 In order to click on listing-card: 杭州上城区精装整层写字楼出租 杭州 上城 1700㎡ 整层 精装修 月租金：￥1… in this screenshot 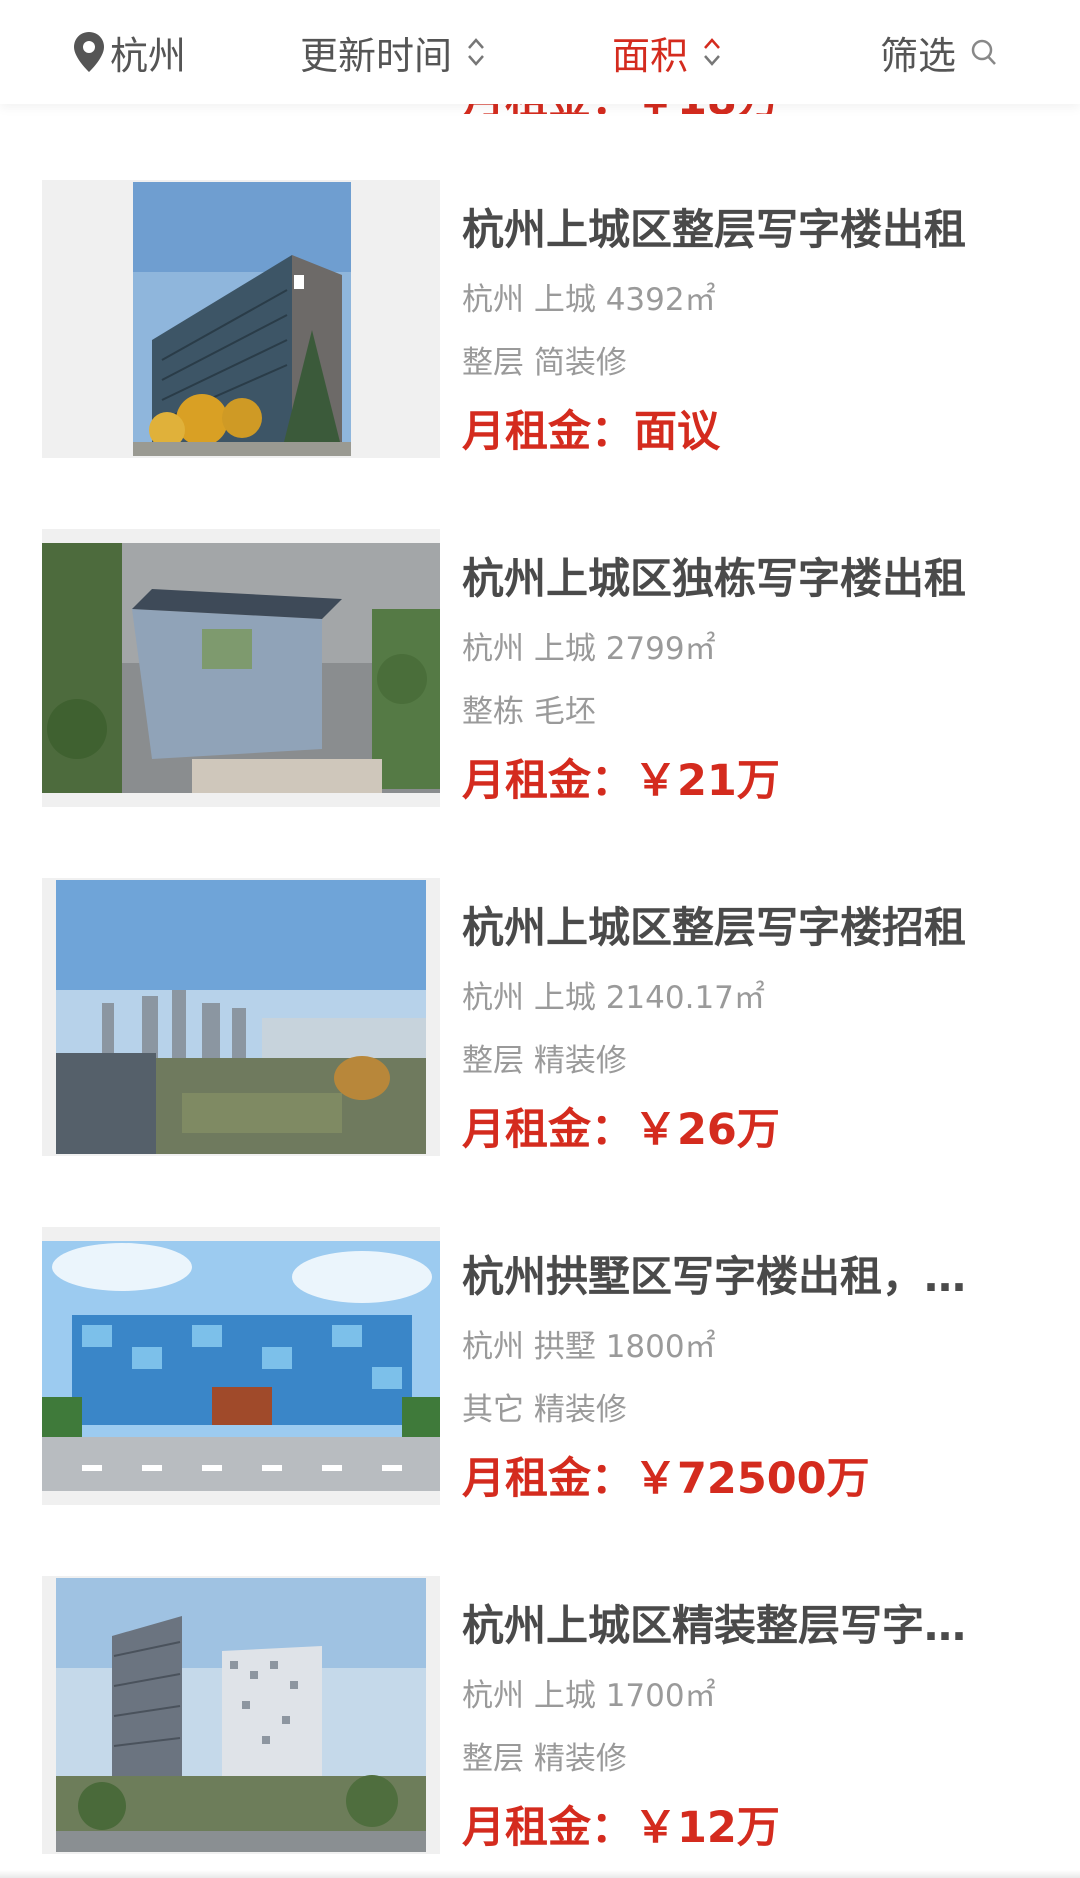, I will do `click(540, 1716)`.